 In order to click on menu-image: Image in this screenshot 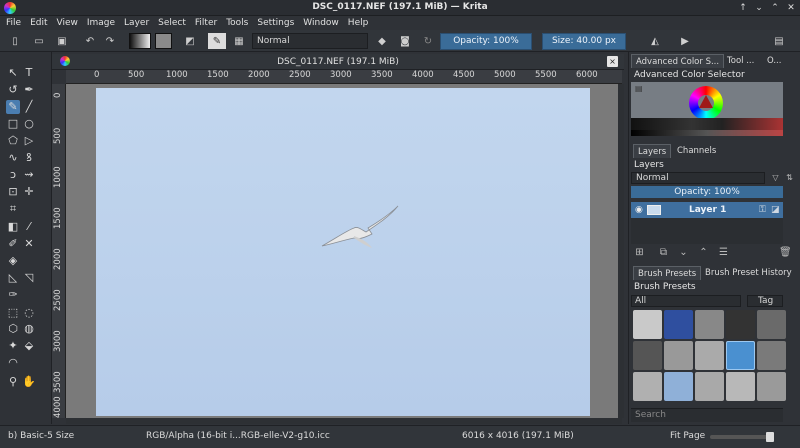, I will do `click(101, 23)`.